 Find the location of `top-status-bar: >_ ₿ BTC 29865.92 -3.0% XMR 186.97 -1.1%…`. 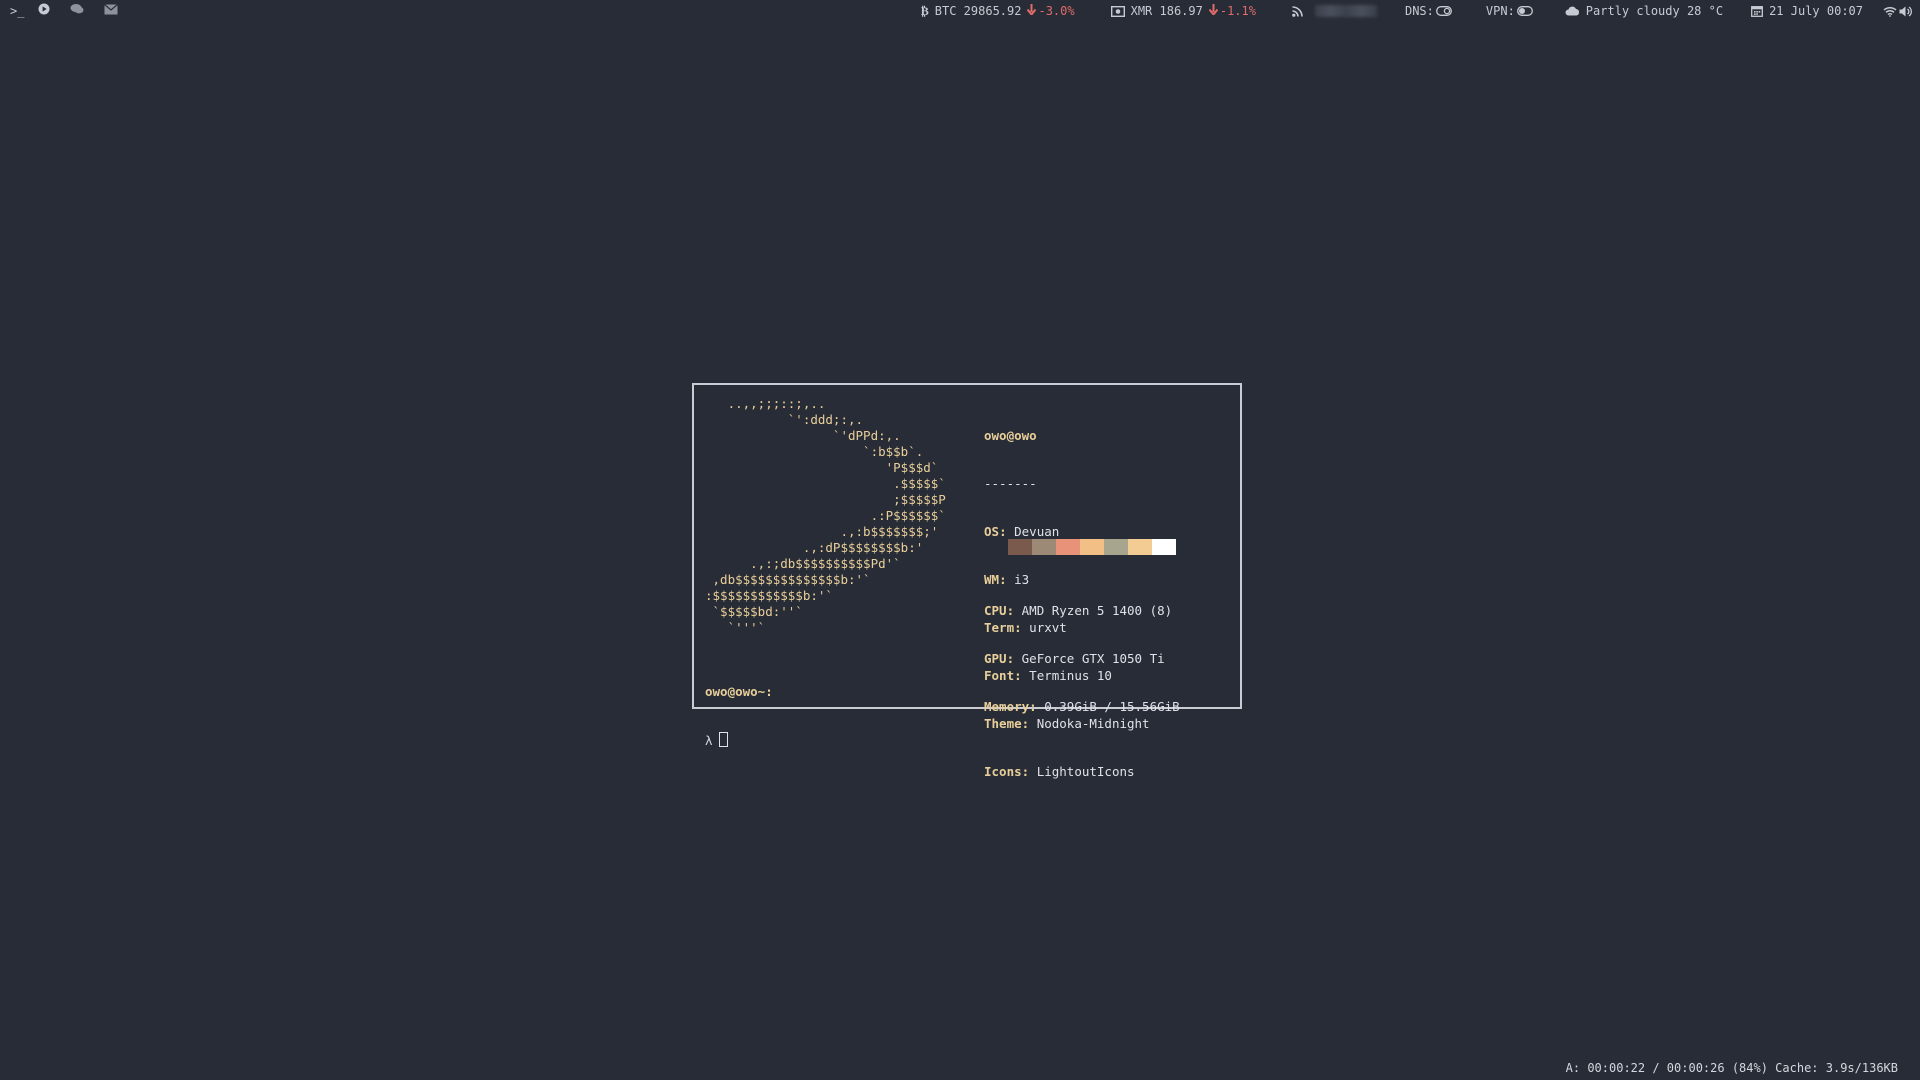

top-status-bar: >_ ₿ BTC 29865.92 -3.0% XMR 186.97 -1.1%… is located at coordinates (960, 11).